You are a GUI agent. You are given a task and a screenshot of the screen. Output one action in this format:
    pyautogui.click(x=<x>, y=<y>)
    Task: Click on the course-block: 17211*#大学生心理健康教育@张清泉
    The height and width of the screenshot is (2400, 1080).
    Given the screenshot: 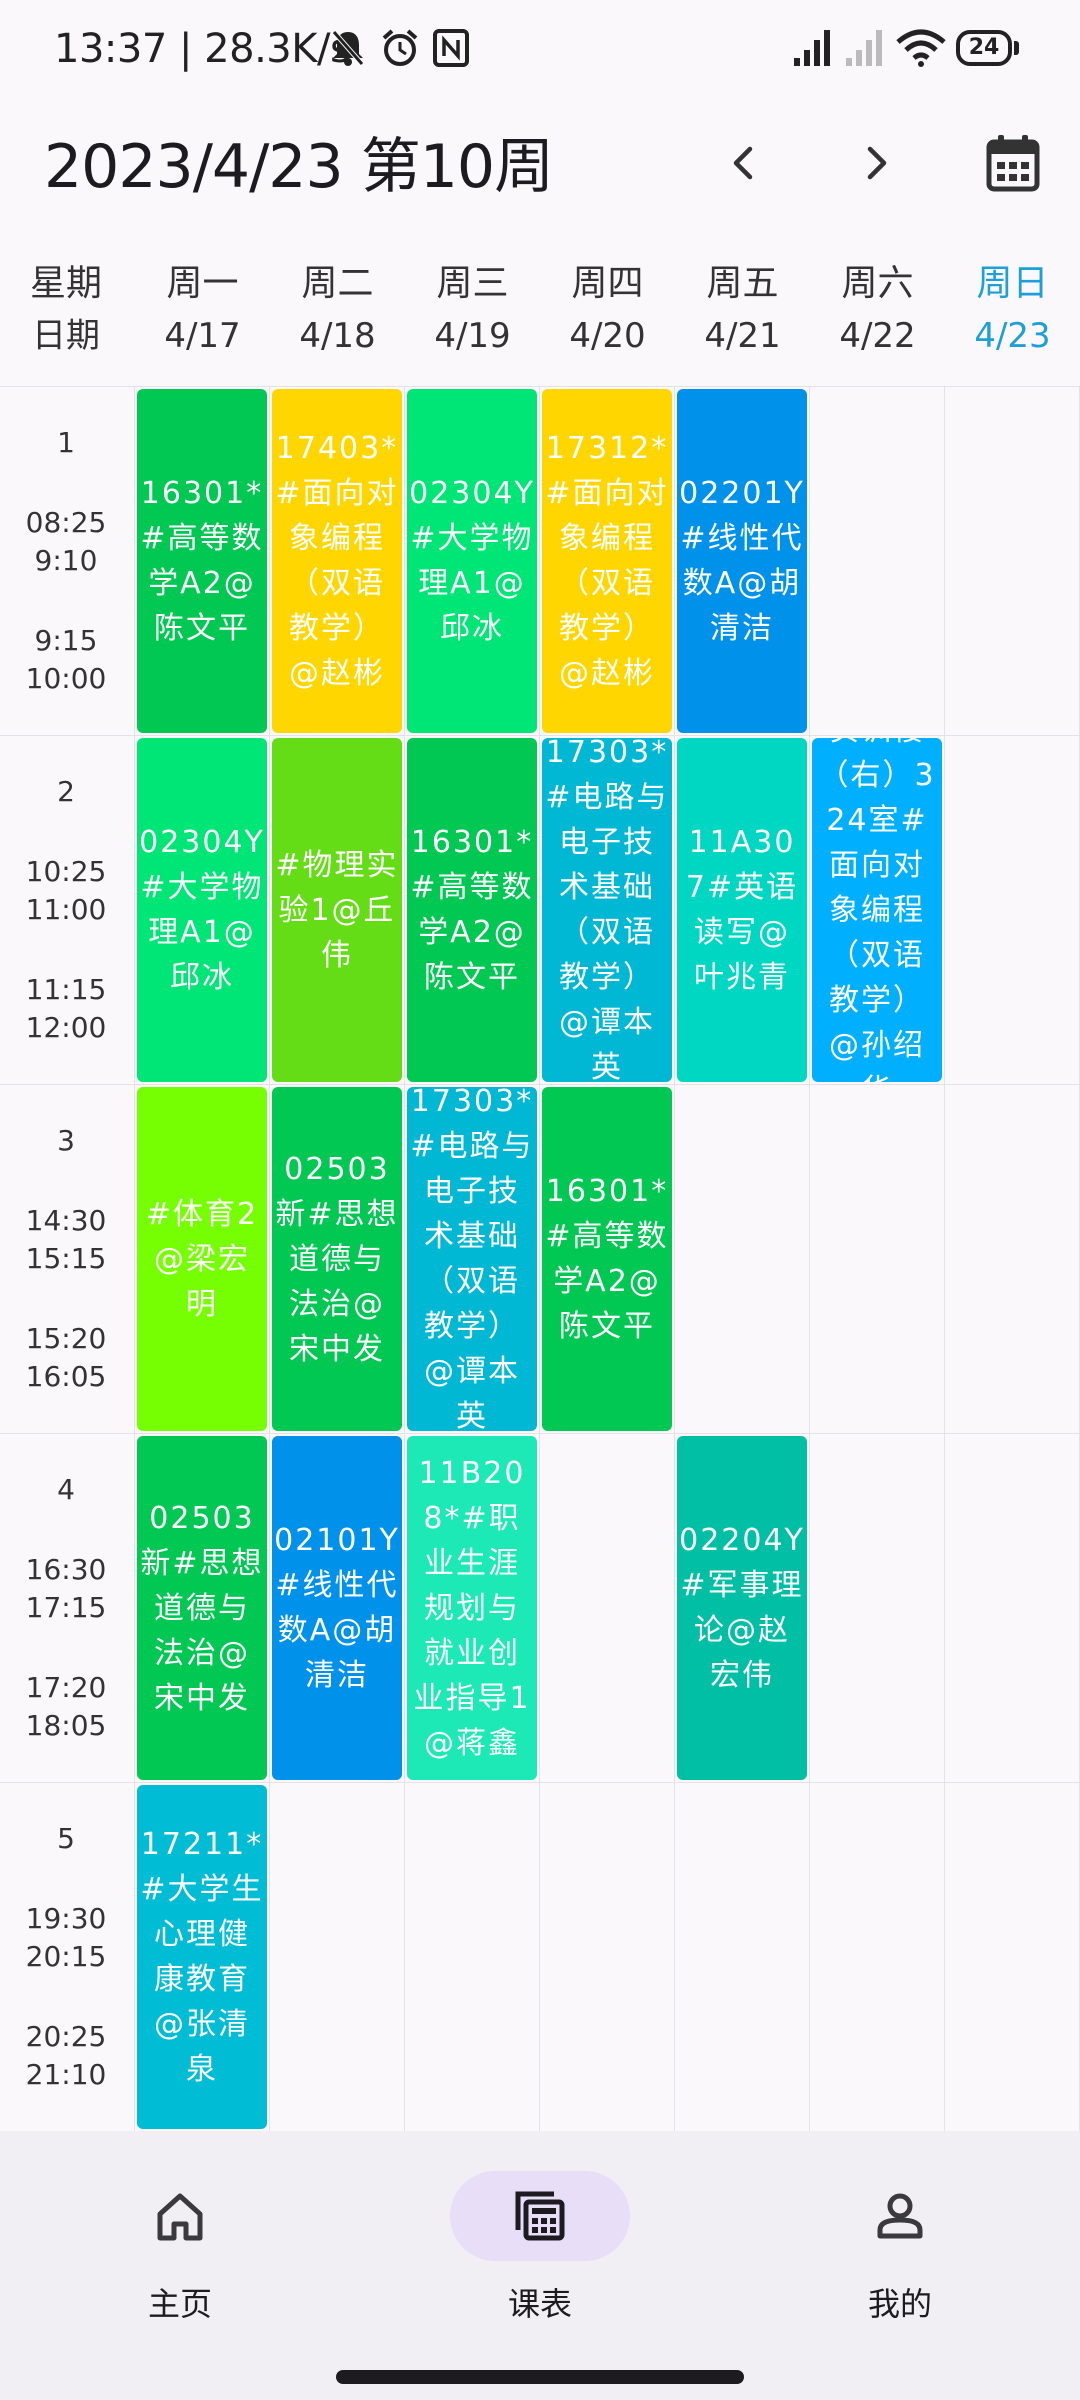 What is the action you would take?
    pyautogui.click(x=202, y=1957)
    